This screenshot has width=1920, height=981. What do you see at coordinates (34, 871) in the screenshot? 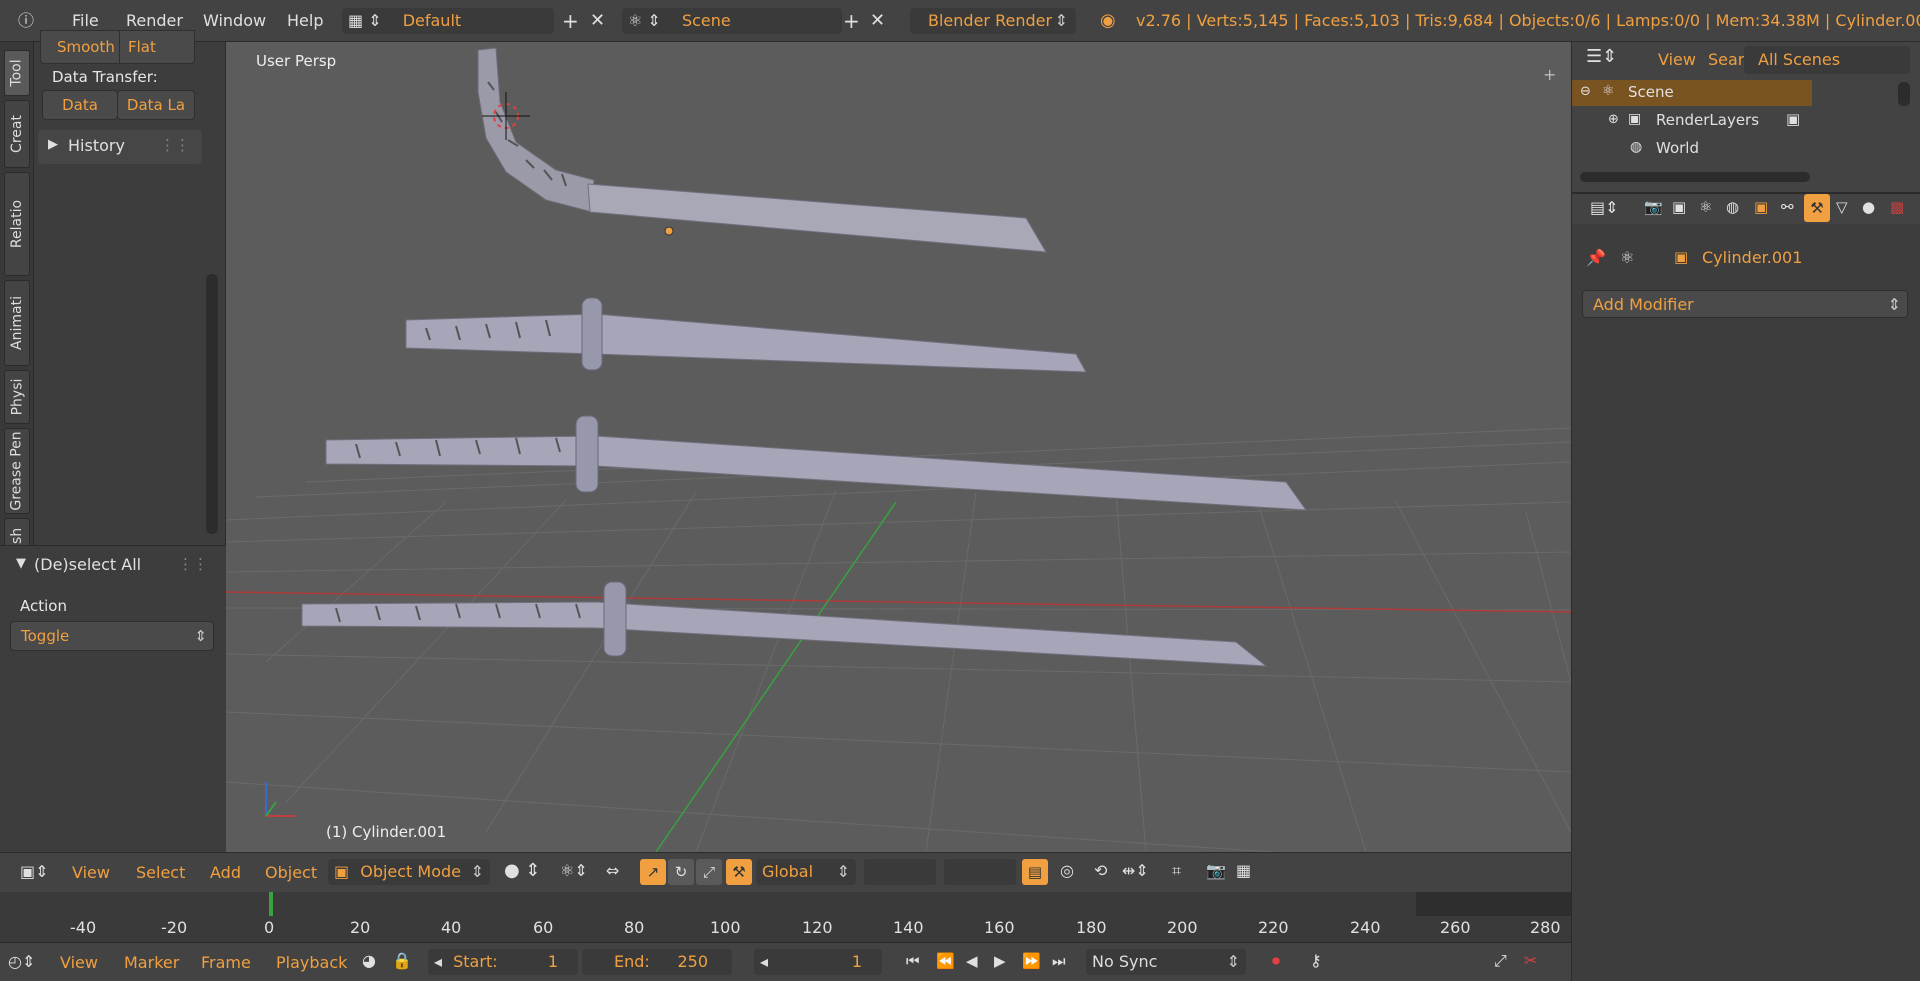
I see `editor-type-icon: ▣⇕` at bounding box center [34, 871].